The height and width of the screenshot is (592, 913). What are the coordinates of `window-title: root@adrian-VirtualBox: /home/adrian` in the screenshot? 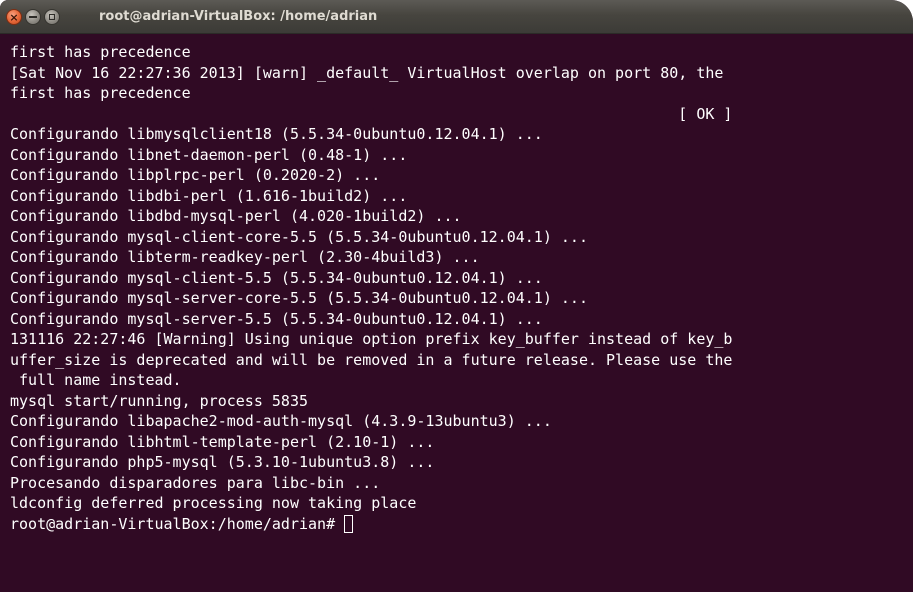 It's located at (238, 16).